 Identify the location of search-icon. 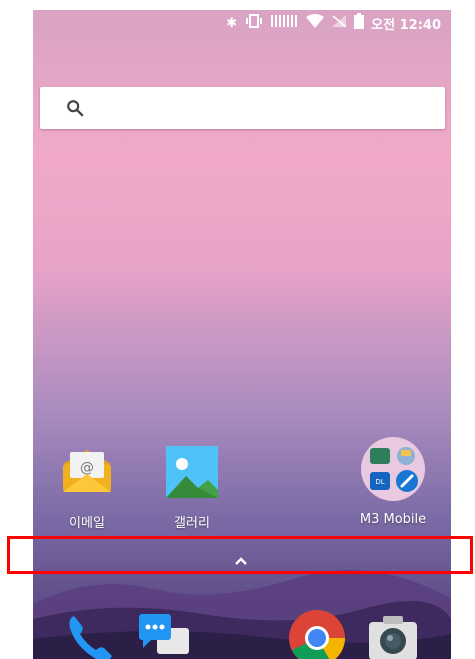
(75, 108).